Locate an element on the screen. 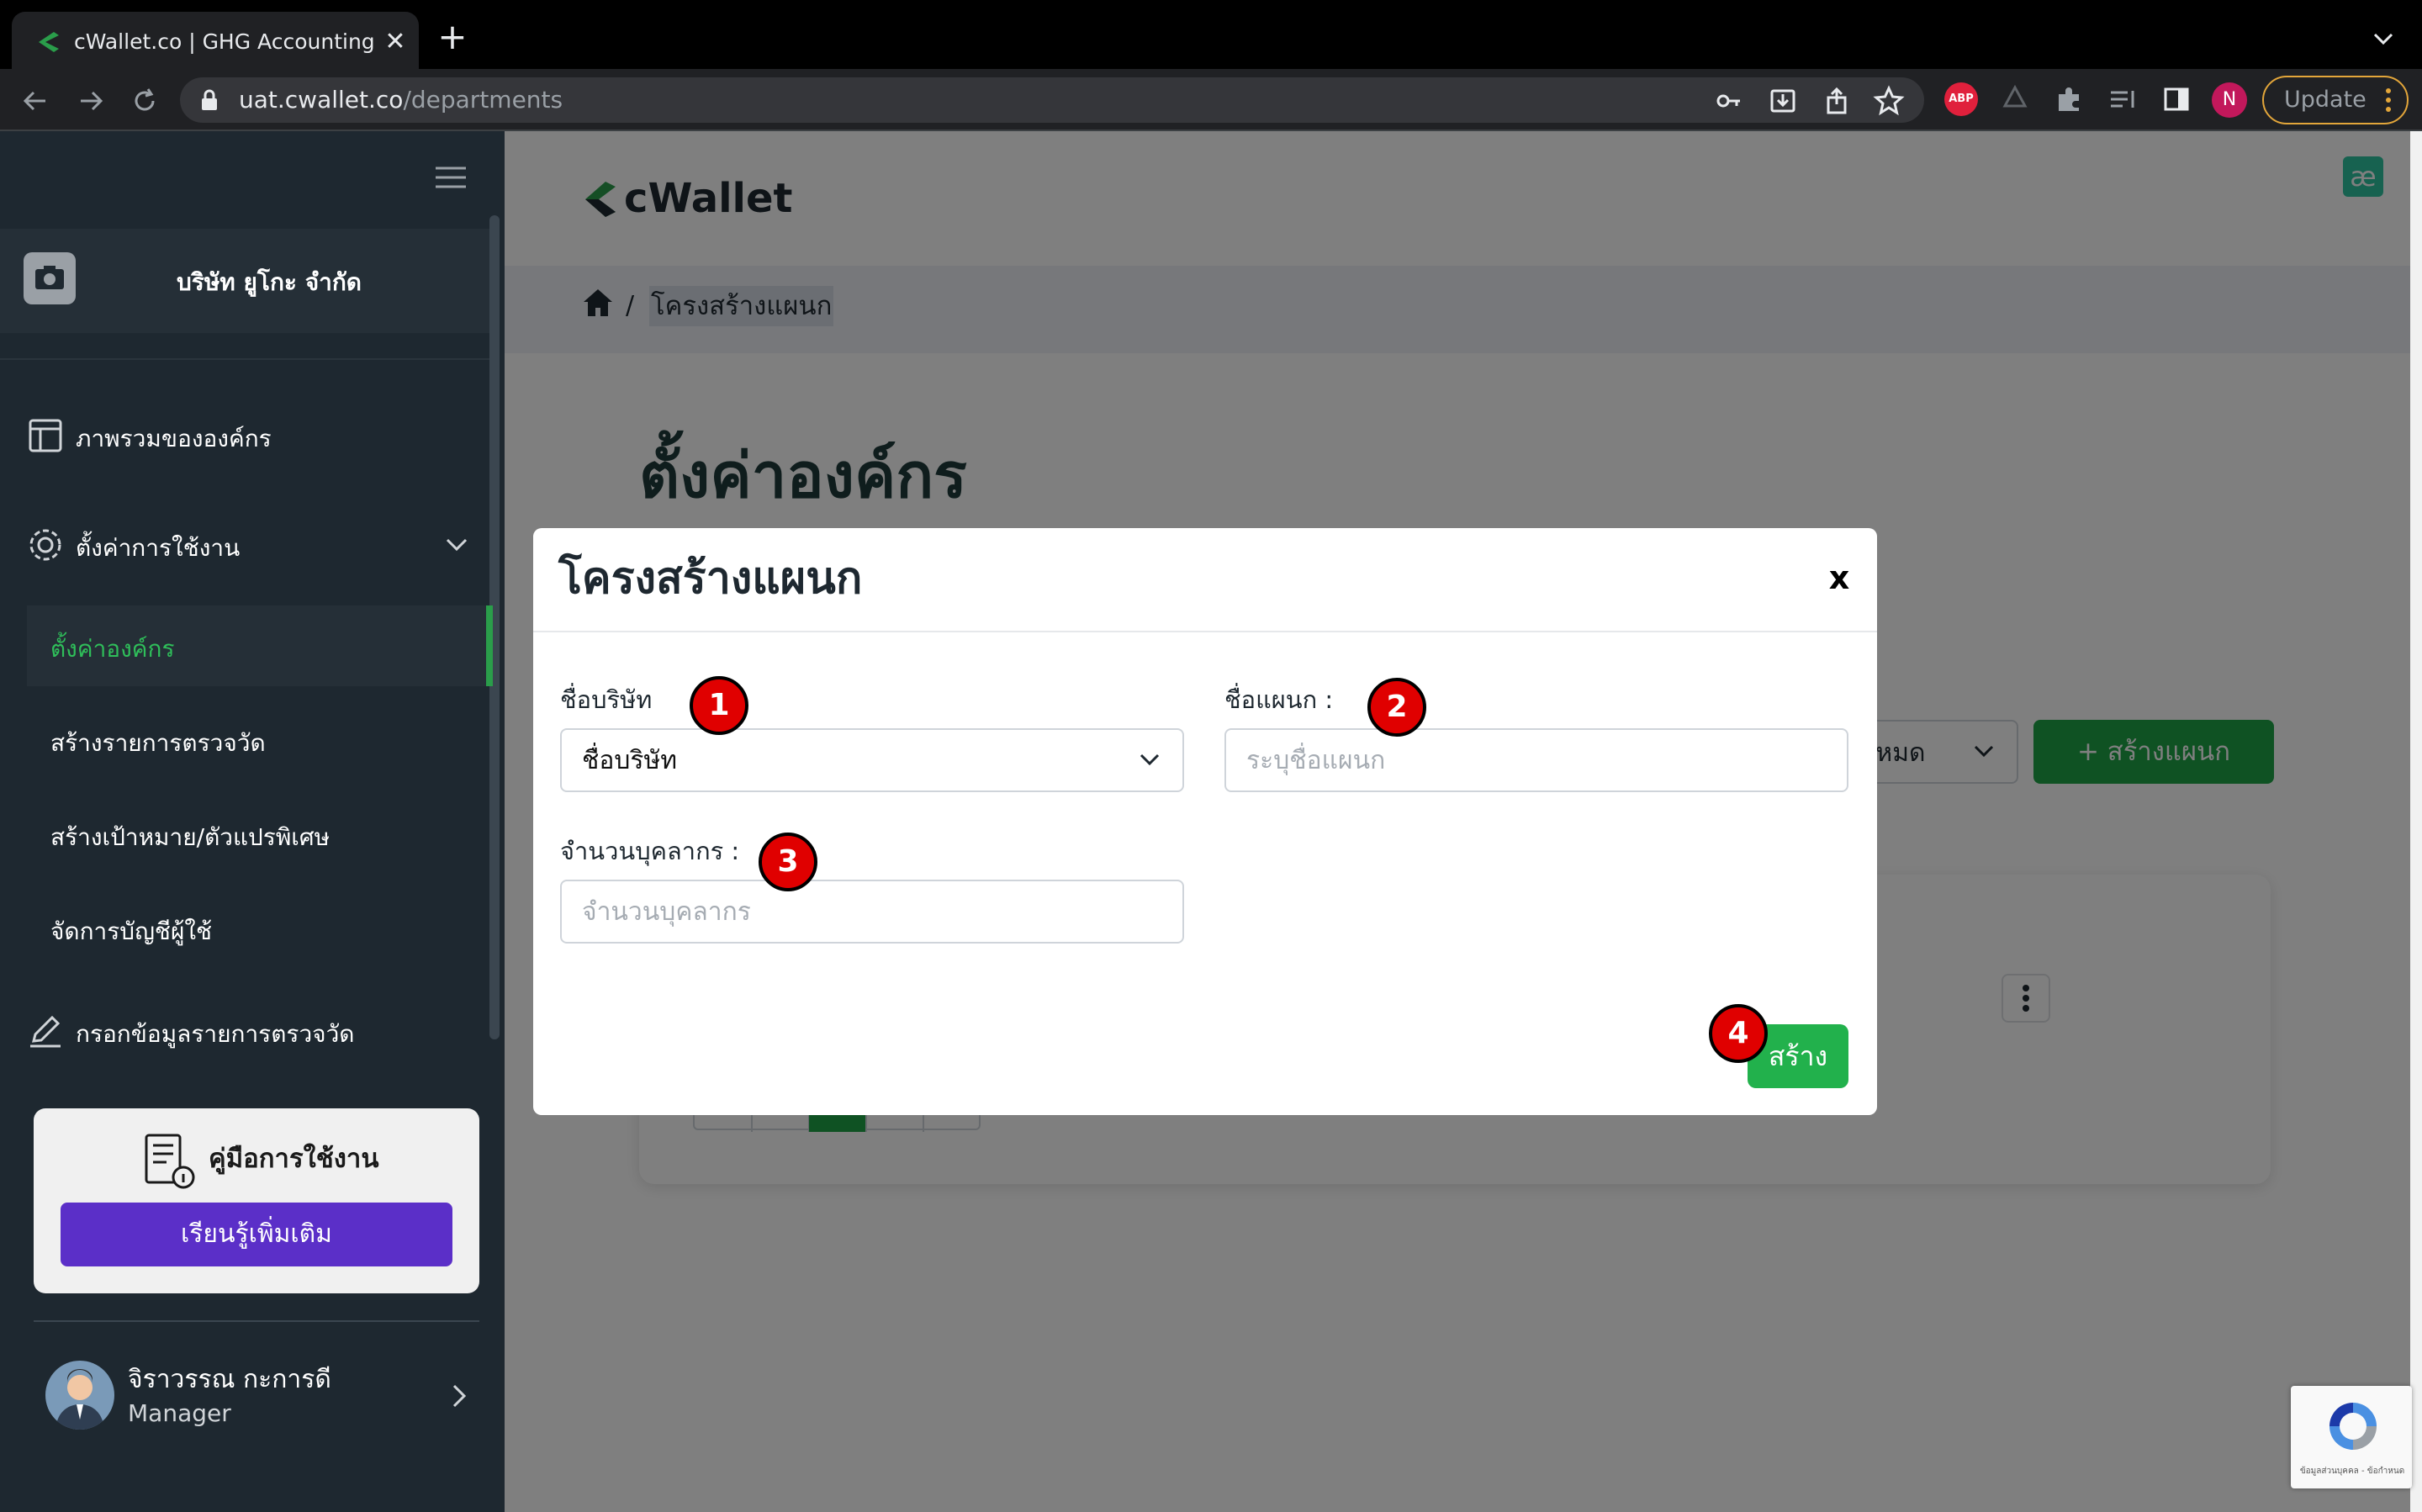 This screenshot has height=1512, width=2422. sidebar-item-create-measurement: สร้างรายการตรวจวัด is located at coordinates (158, 743).